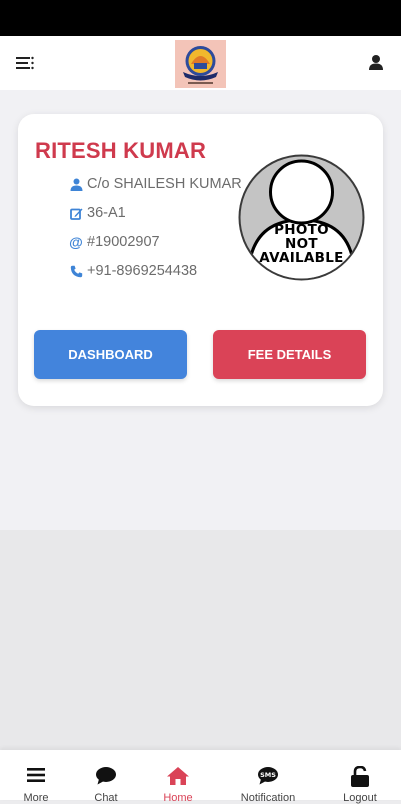 The image size is (401, 804). I want to click on edit-icon, so click(76, 213).